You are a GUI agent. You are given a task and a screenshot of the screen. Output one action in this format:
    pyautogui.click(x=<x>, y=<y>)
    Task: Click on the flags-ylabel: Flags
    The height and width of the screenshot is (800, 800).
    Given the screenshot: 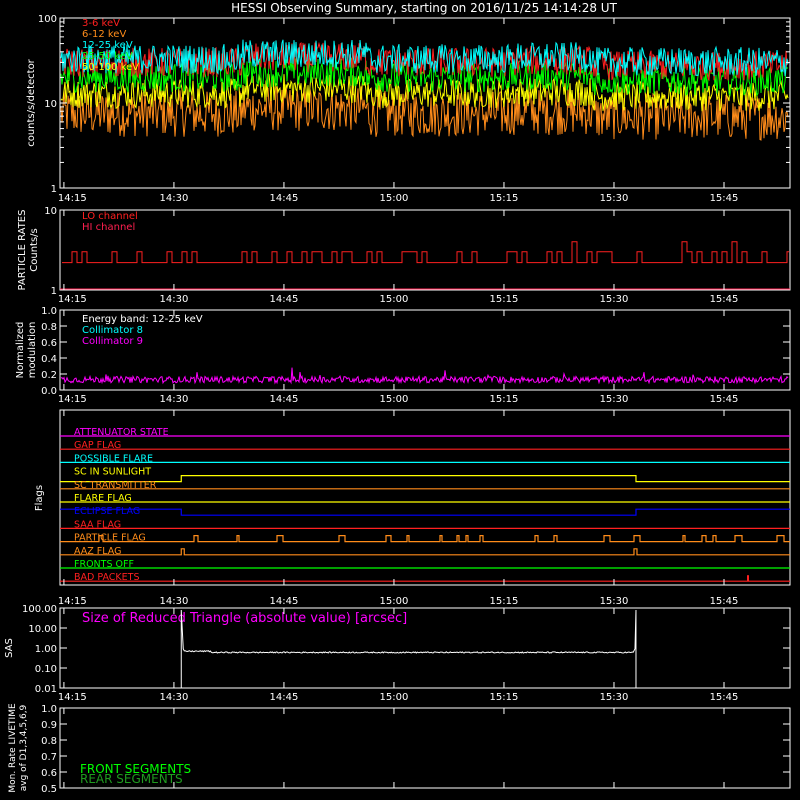 What is the action you would take?
    pyautogui.click(x=39, y=498)
    